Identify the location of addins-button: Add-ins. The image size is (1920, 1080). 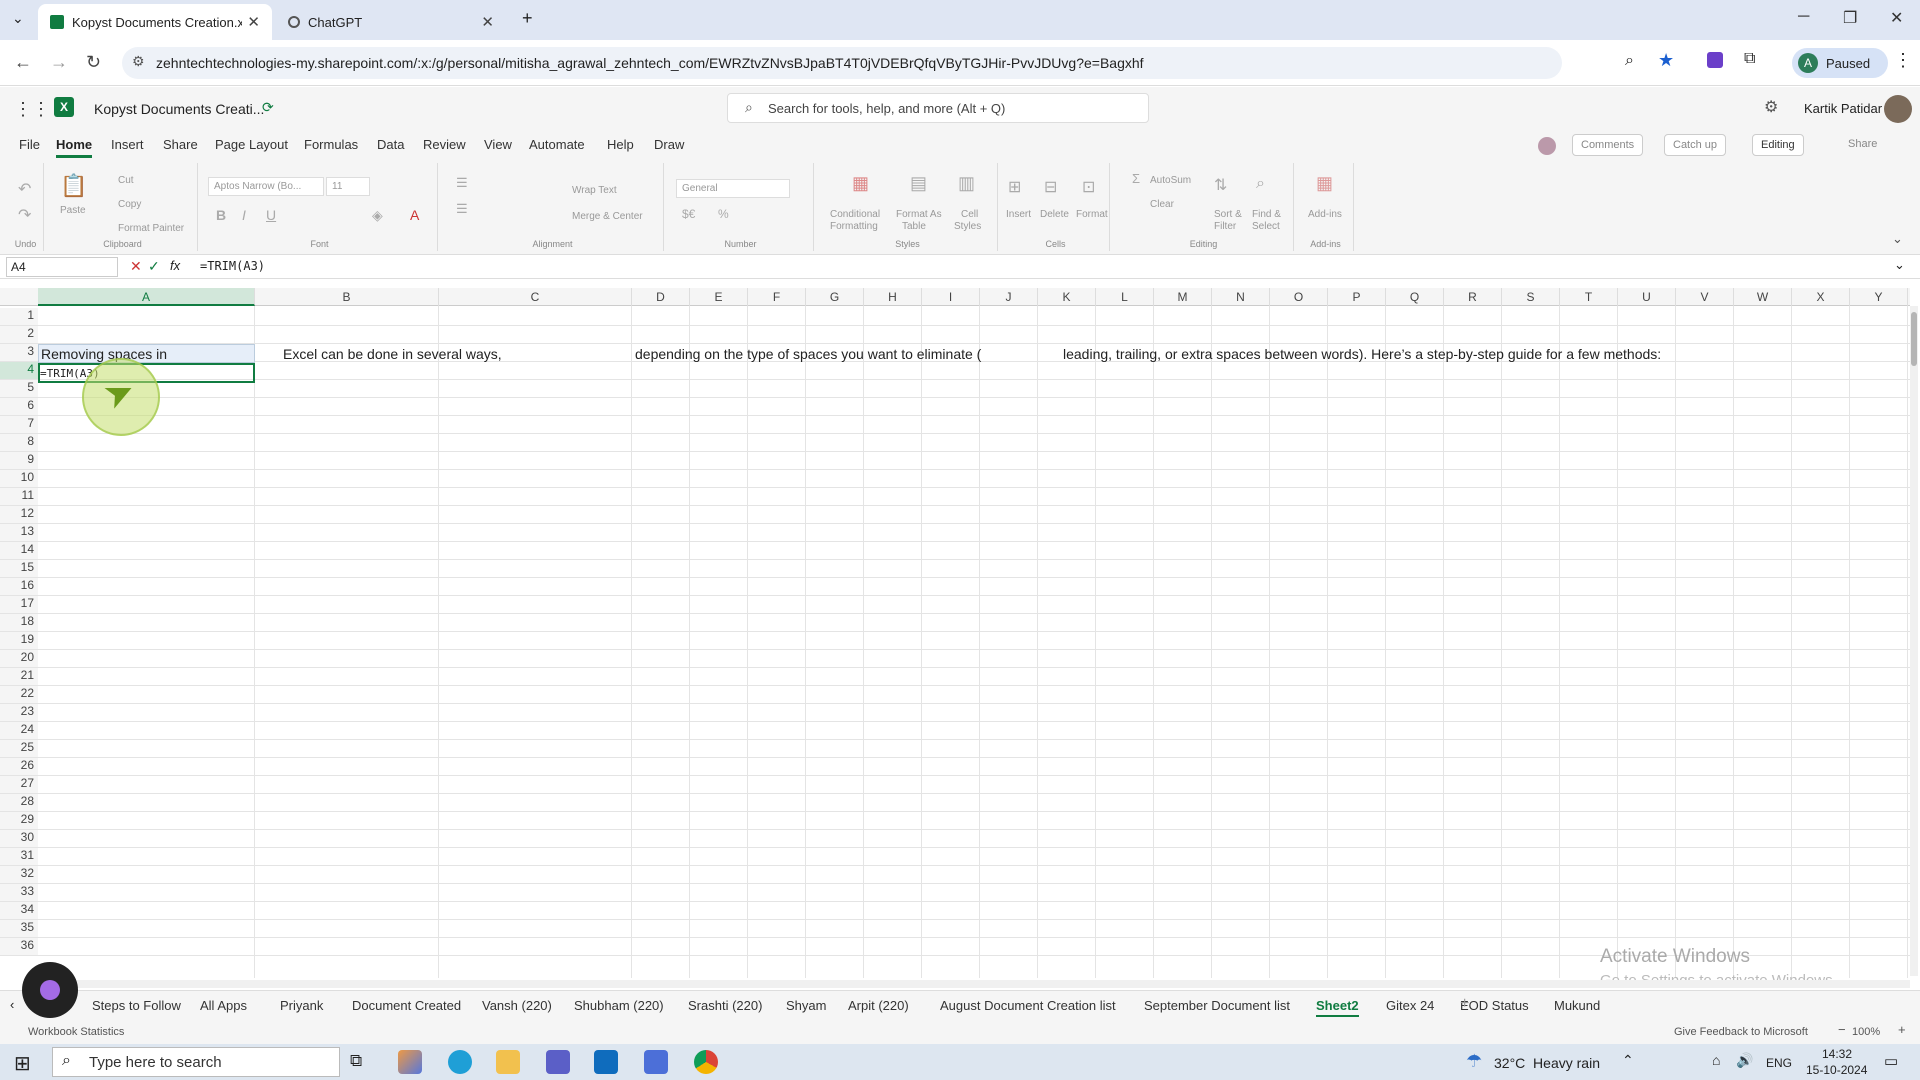
(1325, 214).